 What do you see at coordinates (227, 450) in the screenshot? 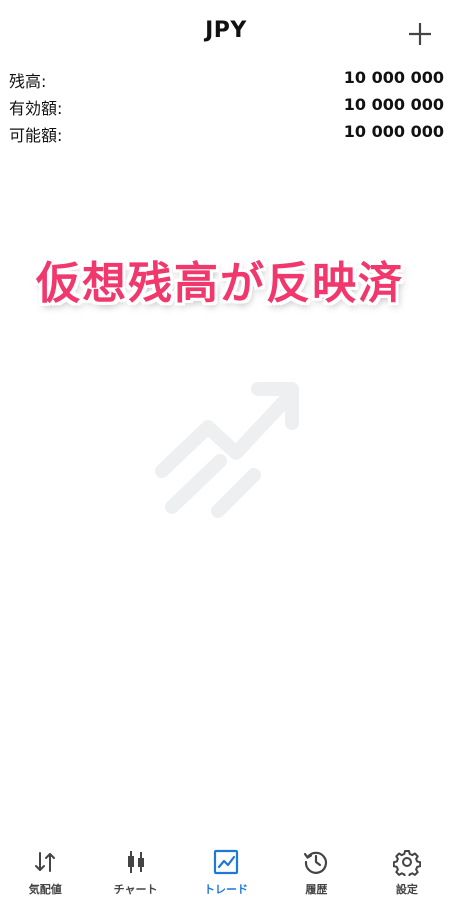
I see `trend-arrow-icon` at bounding box center [227, 450].